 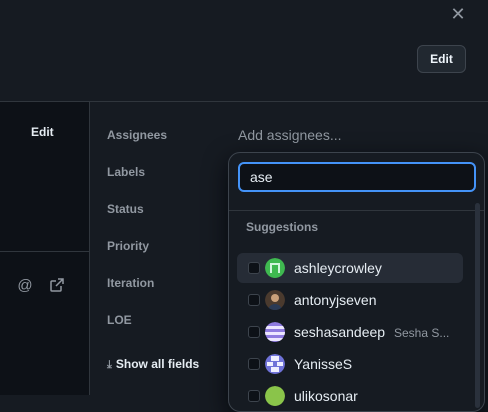 What do you see at coordinates (335, 300) in the screenshot?
I see `username: antonyjseven` at bounding box center [335, 300].